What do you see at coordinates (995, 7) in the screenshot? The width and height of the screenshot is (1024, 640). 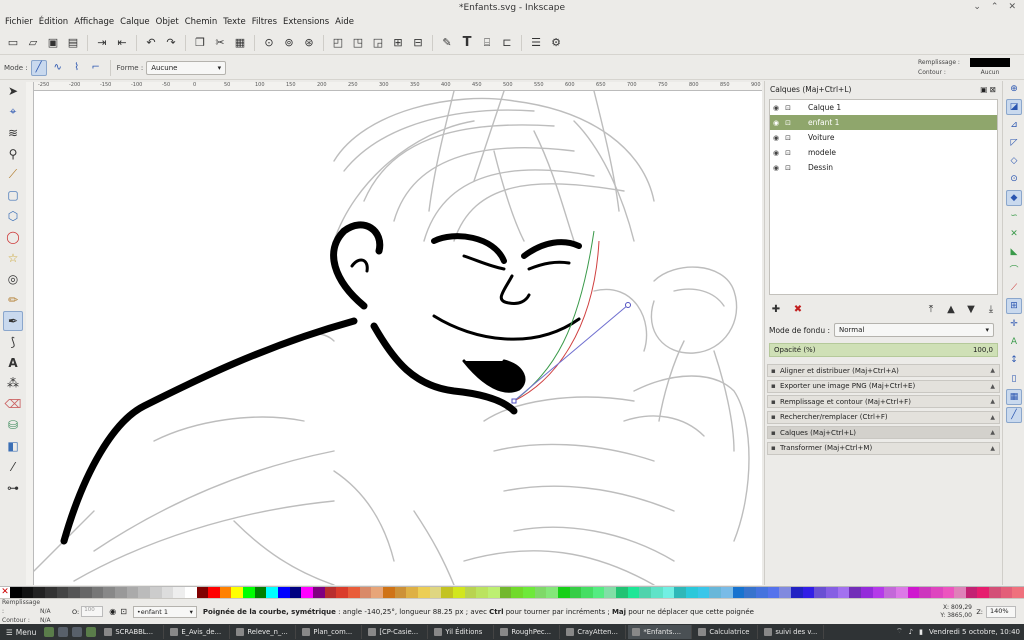 I see `maximize-button: ⌃` at bounding box center [995, 7].